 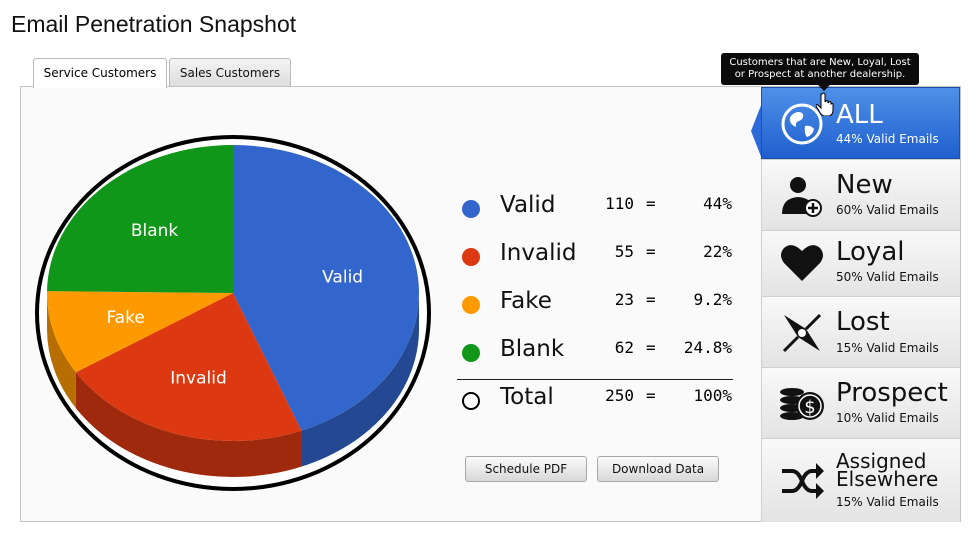 What do you see at coordinates (892, 393) in the screenshot?
I see `segment-title: Prospect` at bounding box center [892, 393].